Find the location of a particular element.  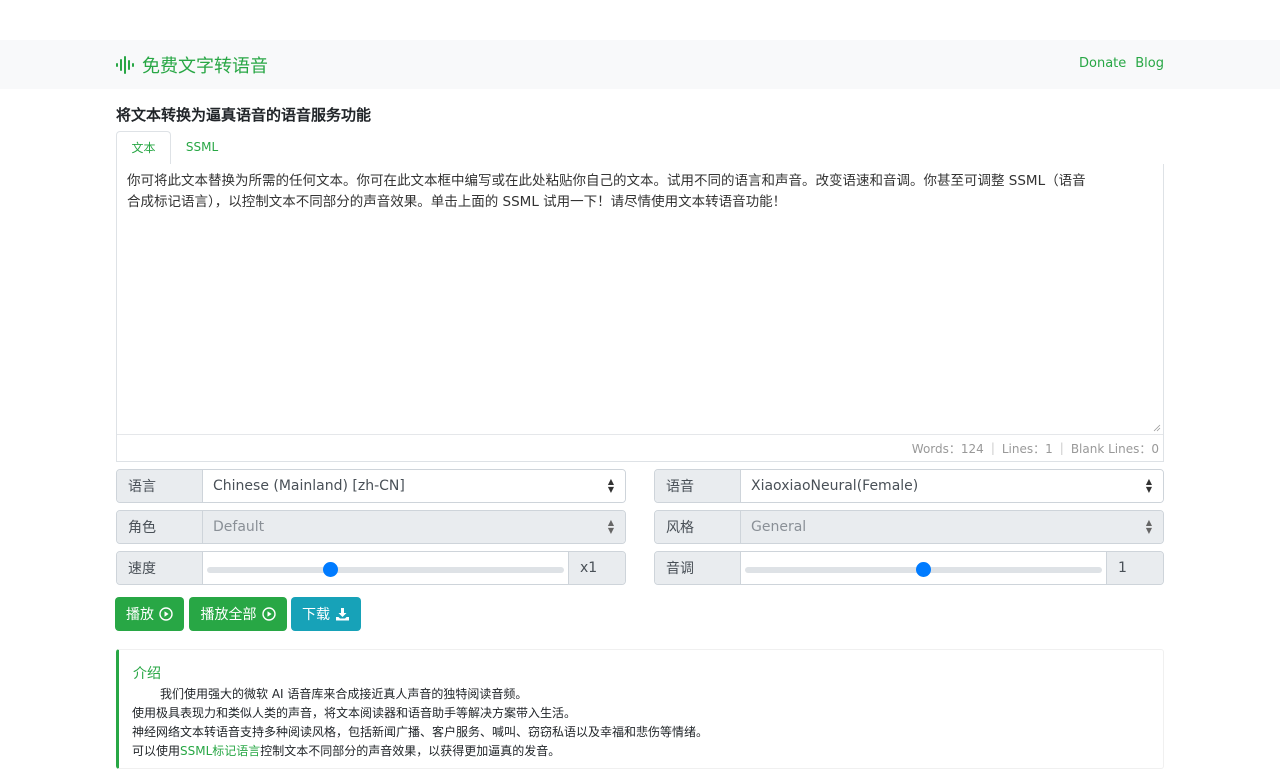

voice-field: 语音 XiaoxiaoNeural(Female) ▲ ▼ is located at coordinates (909, 486).